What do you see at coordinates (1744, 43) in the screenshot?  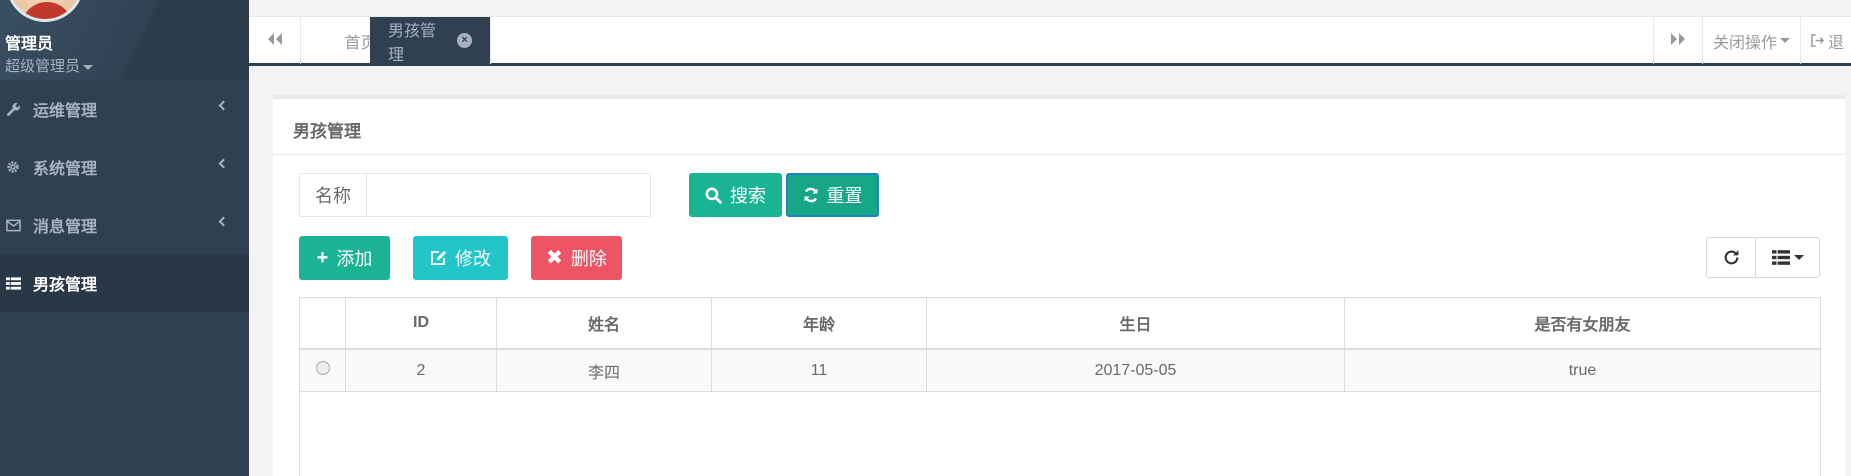 I see `close-operations-label: 关闭操作` at bounding box center [1744, 43].